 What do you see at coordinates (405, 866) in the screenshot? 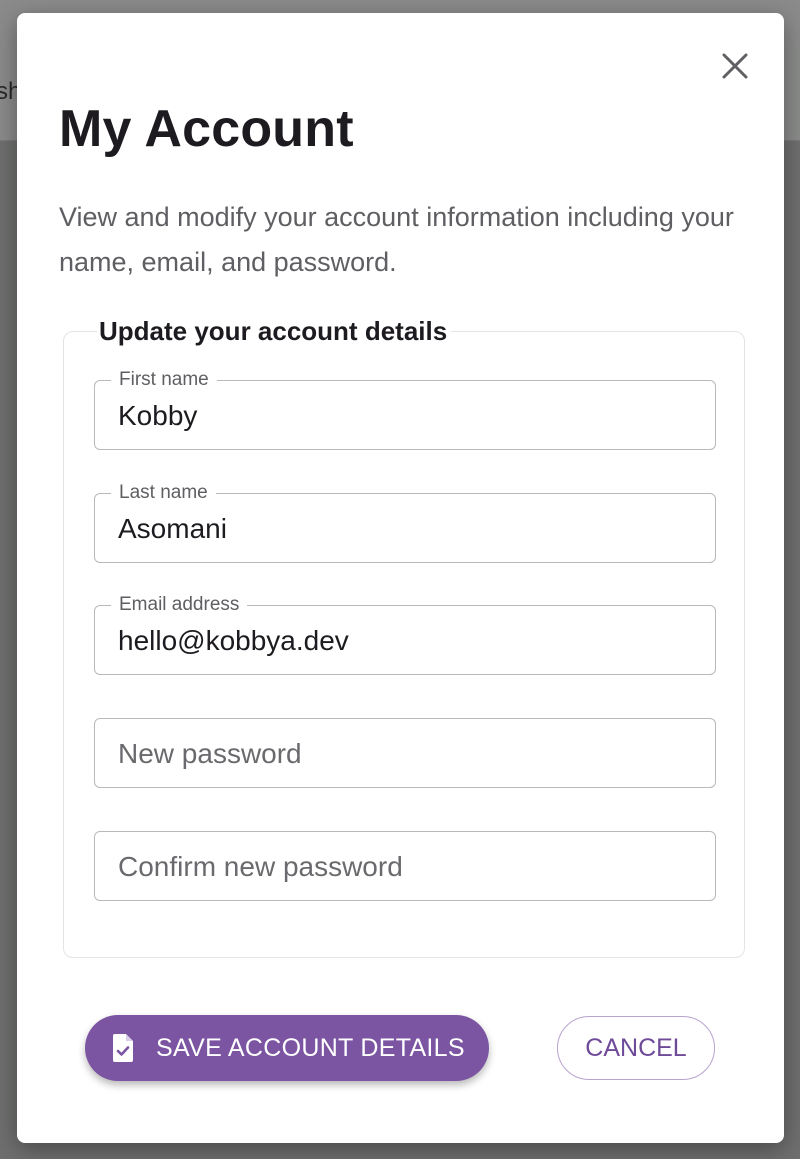
I see `confirm-password-field: Confirm new password` at bounding box center [405, 866].